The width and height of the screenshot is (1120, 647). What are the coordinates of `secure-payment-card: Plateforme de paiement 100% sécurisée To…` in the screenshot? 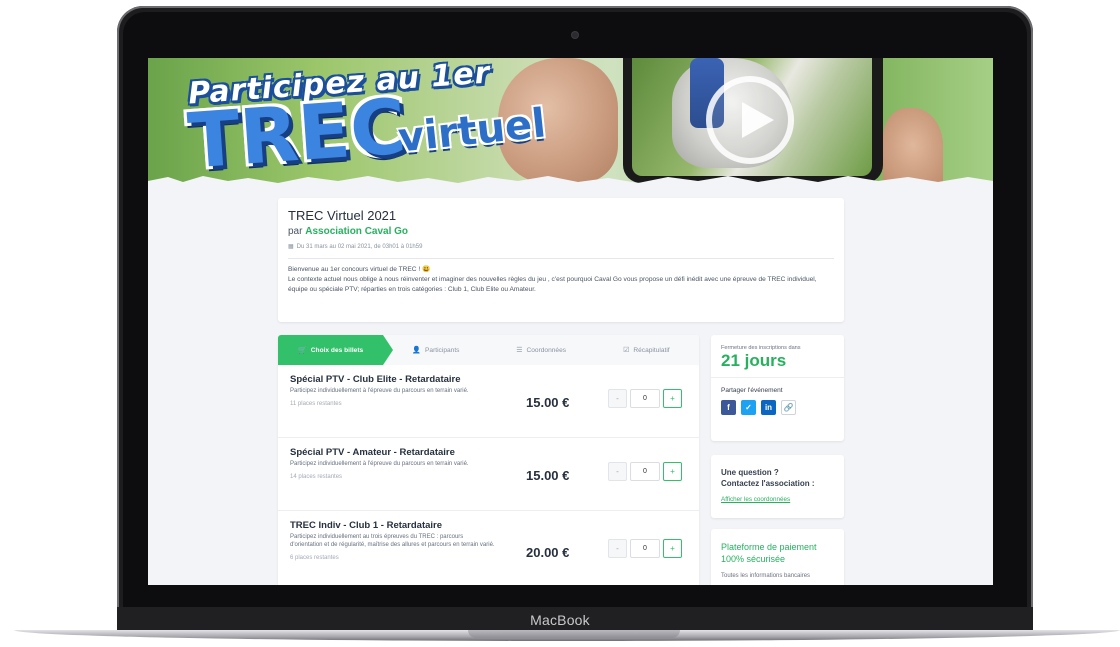 It's located at (777, 557).